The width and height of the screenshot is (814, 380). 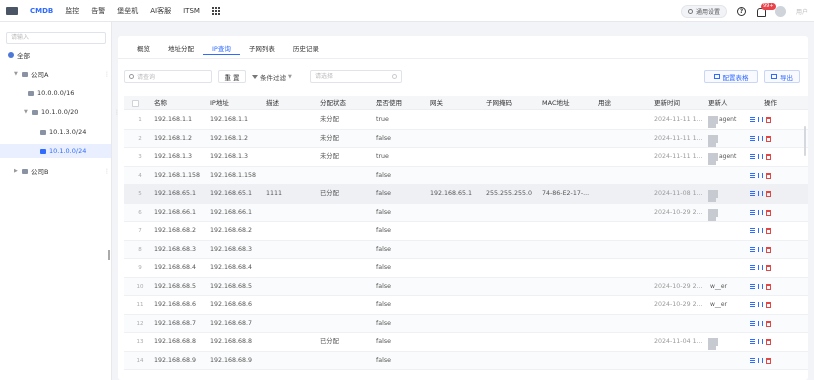 I want to click on help-icon: ?, so click(x=741, y=11).